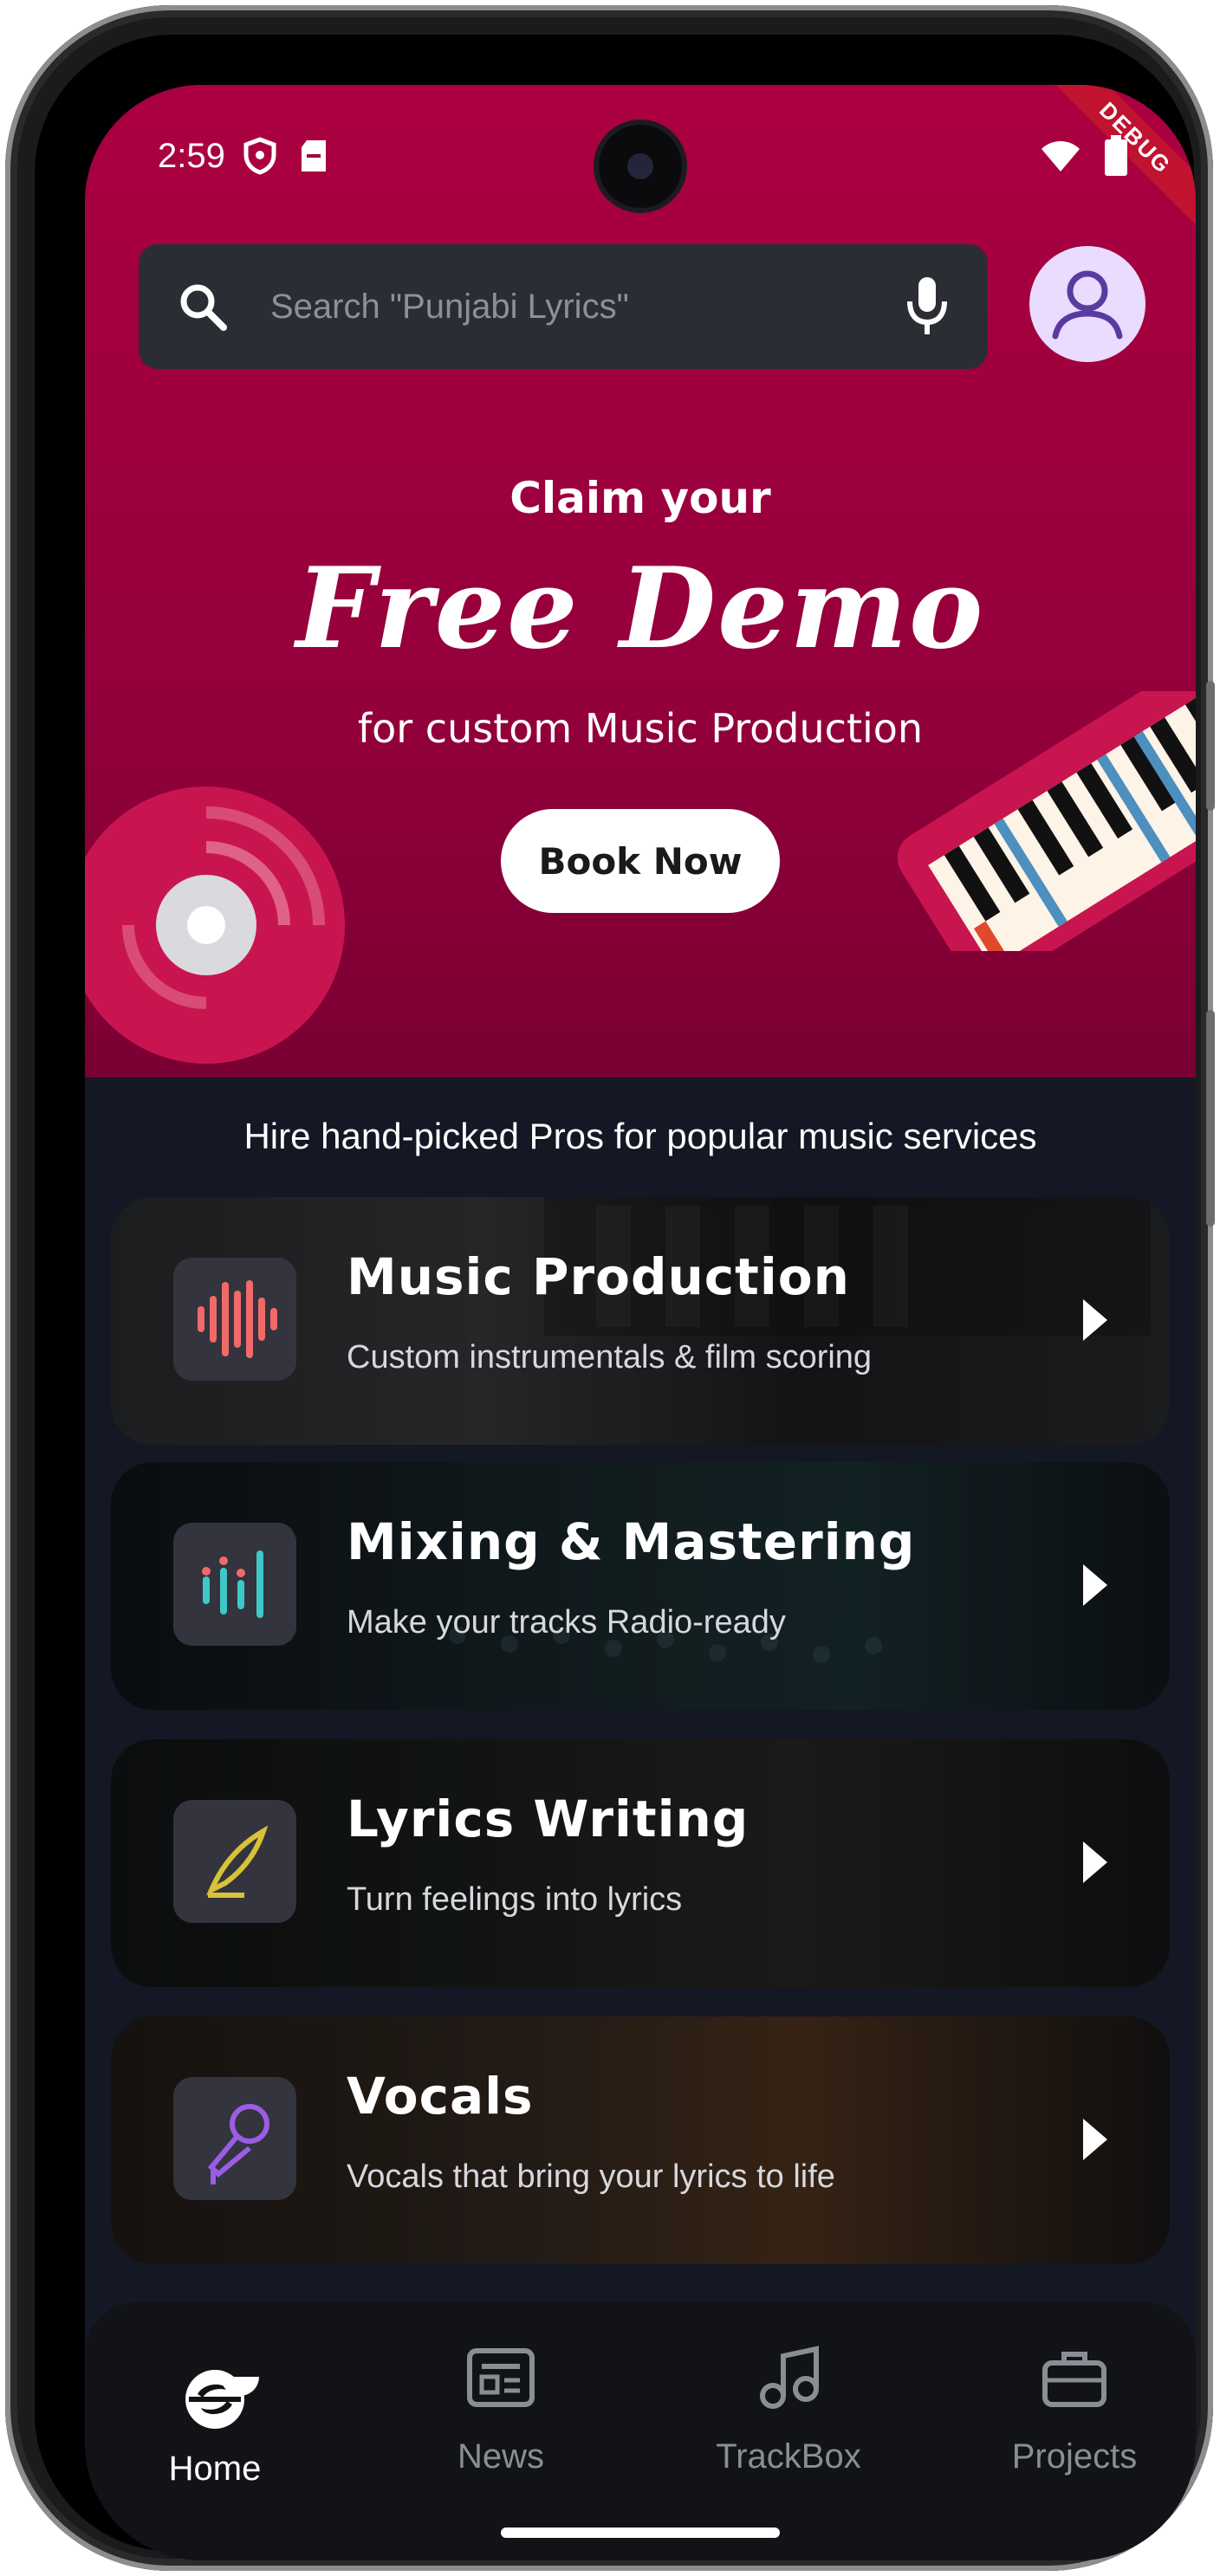  I want to click on card-subtitle: Make your tracks Radio-ready, so click(567, 1622).